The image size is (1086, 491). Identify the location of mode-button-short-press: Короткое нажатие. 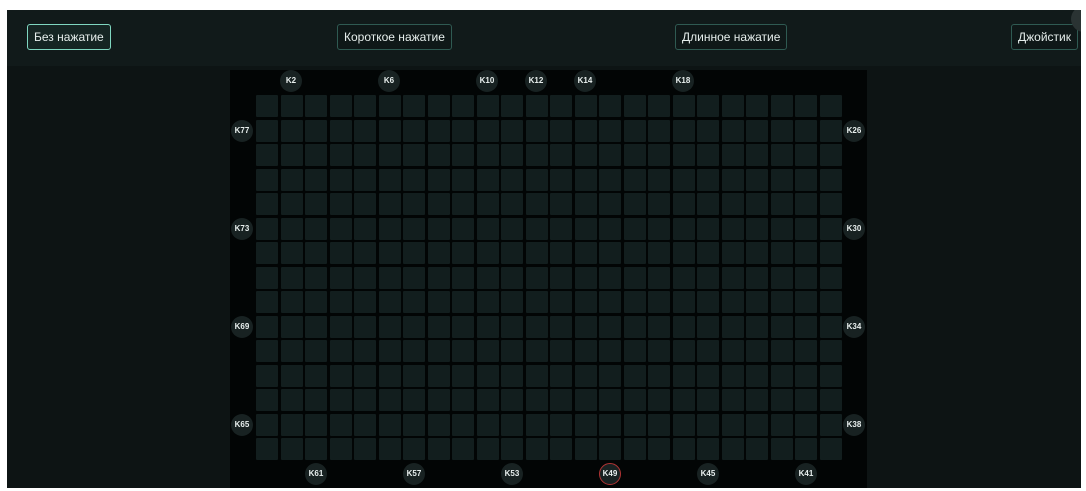
(394, 37).